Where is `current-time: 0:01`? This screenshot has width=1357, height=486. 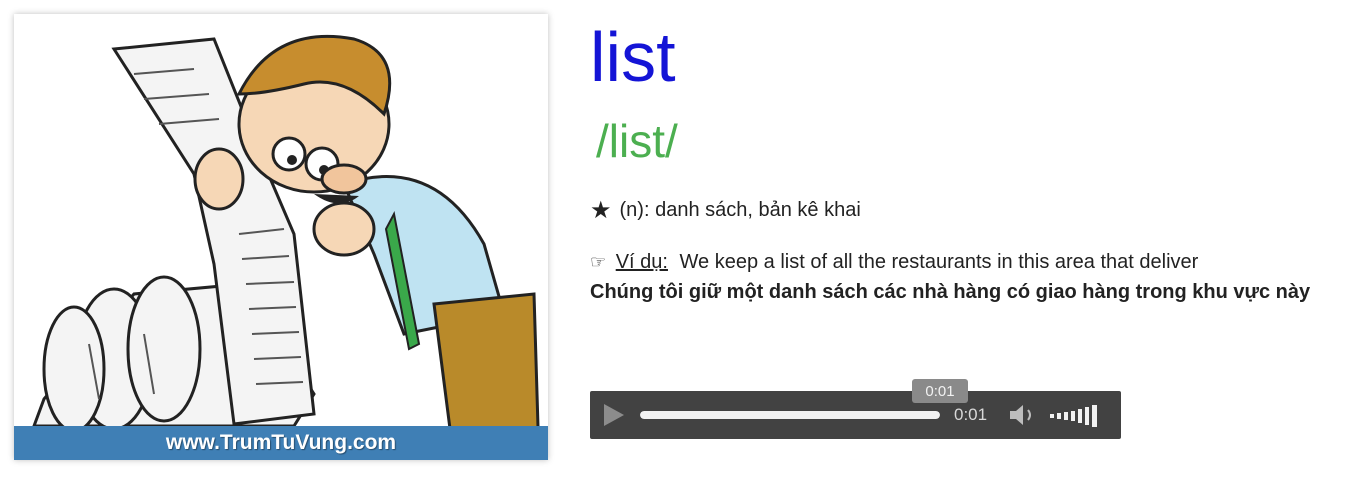 current-time: 0:01 is located at coordinates (971, 414).